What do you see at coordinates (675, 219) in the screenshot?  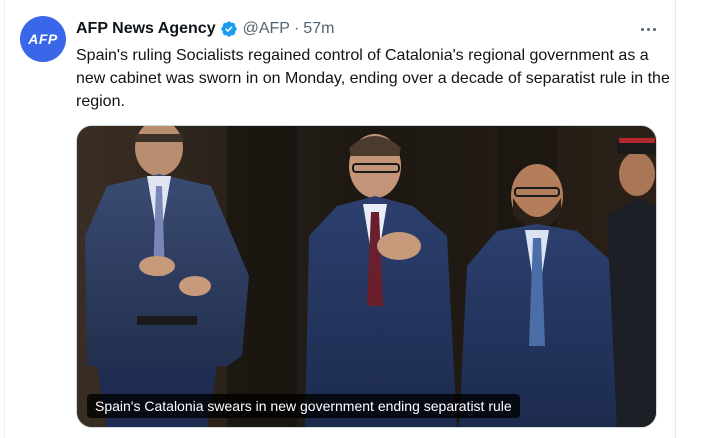 I see `column-border-right` at bounding box center [675, 219].